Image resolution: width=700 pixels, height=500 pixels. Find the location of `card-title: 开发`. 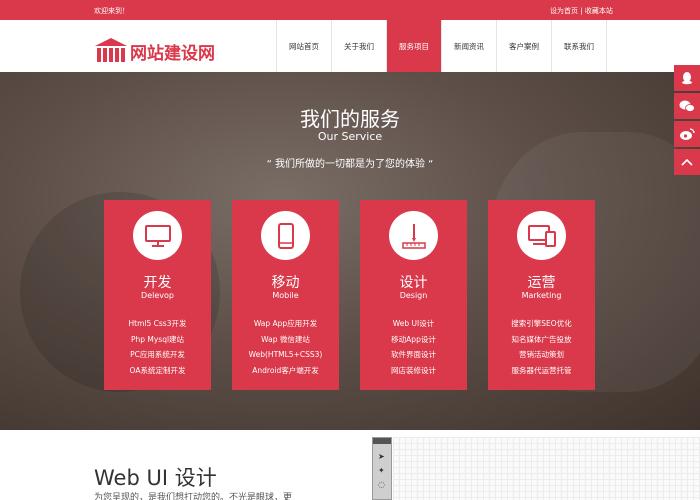

card-title: 开发 is located at coordinates (157, 283).